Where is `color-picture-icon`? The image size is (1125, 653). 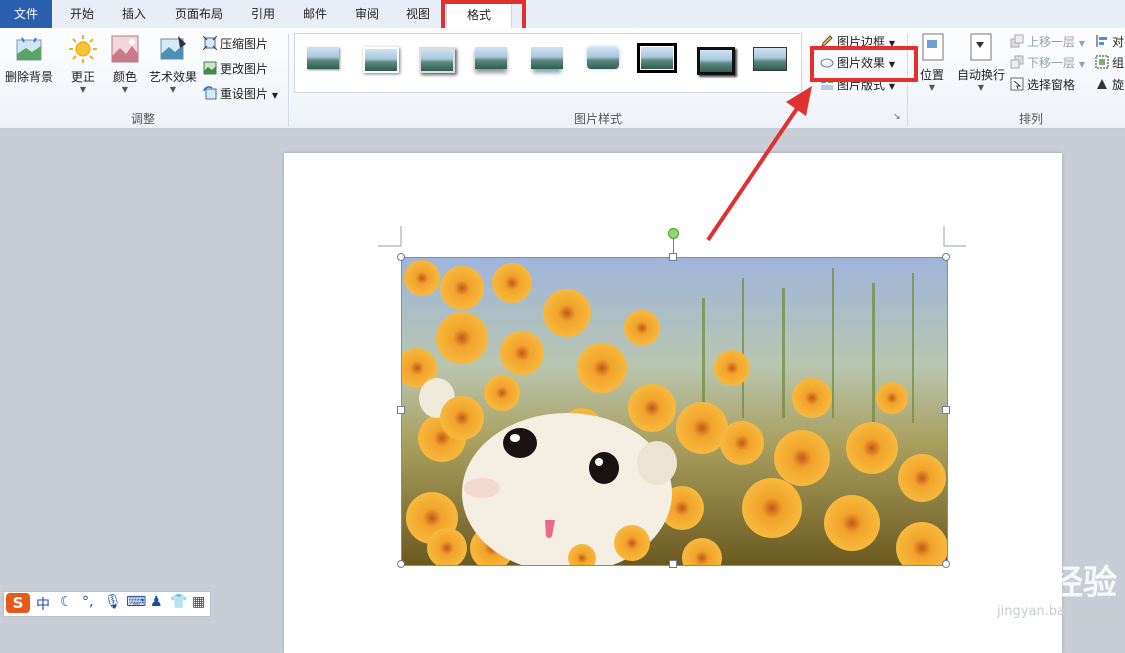
color-picture-icon is located at coordinates (125, 49).